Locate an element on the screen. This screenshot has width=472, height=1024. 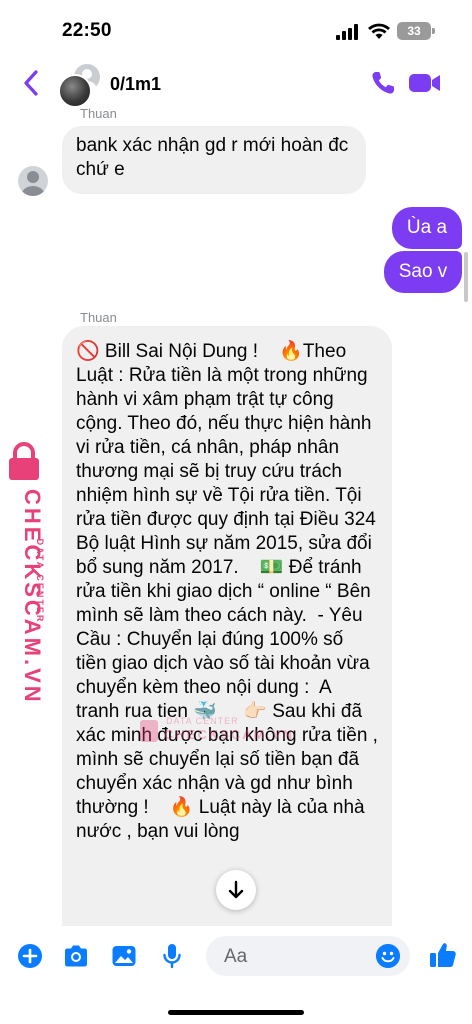
phone-icon is located at coordinates (383, 83).